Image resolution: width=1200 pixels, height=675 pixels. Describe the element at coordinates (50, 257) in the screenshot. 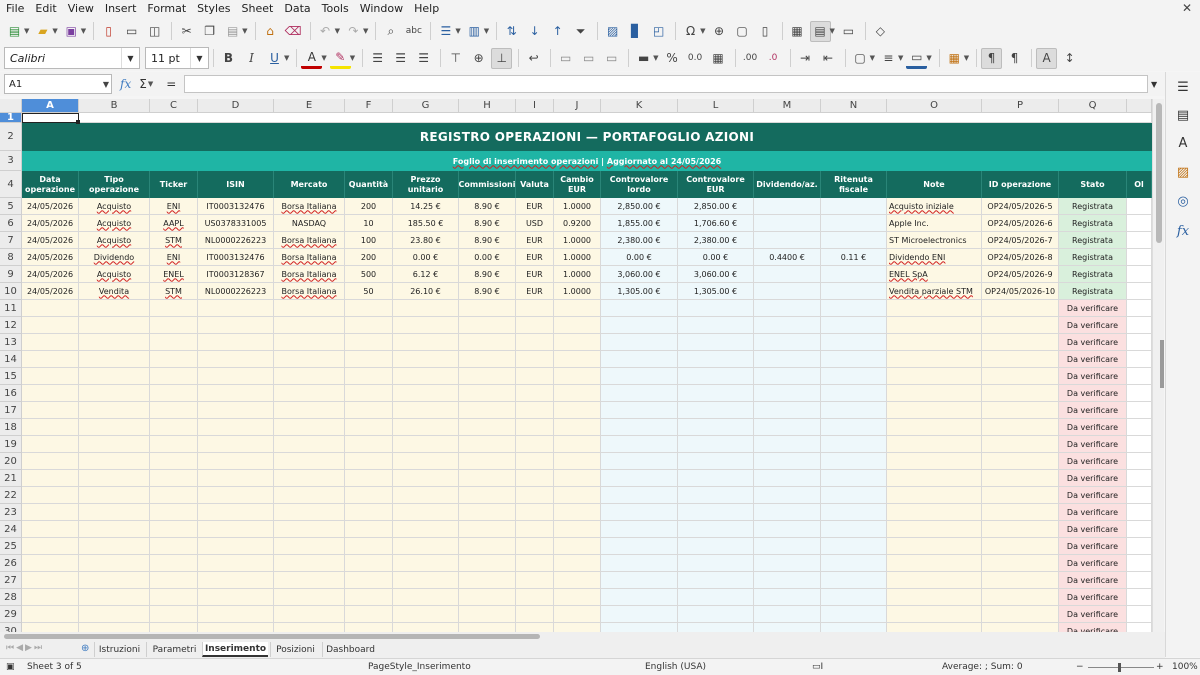

I see `table-cell: 24/05/2026` at that location.